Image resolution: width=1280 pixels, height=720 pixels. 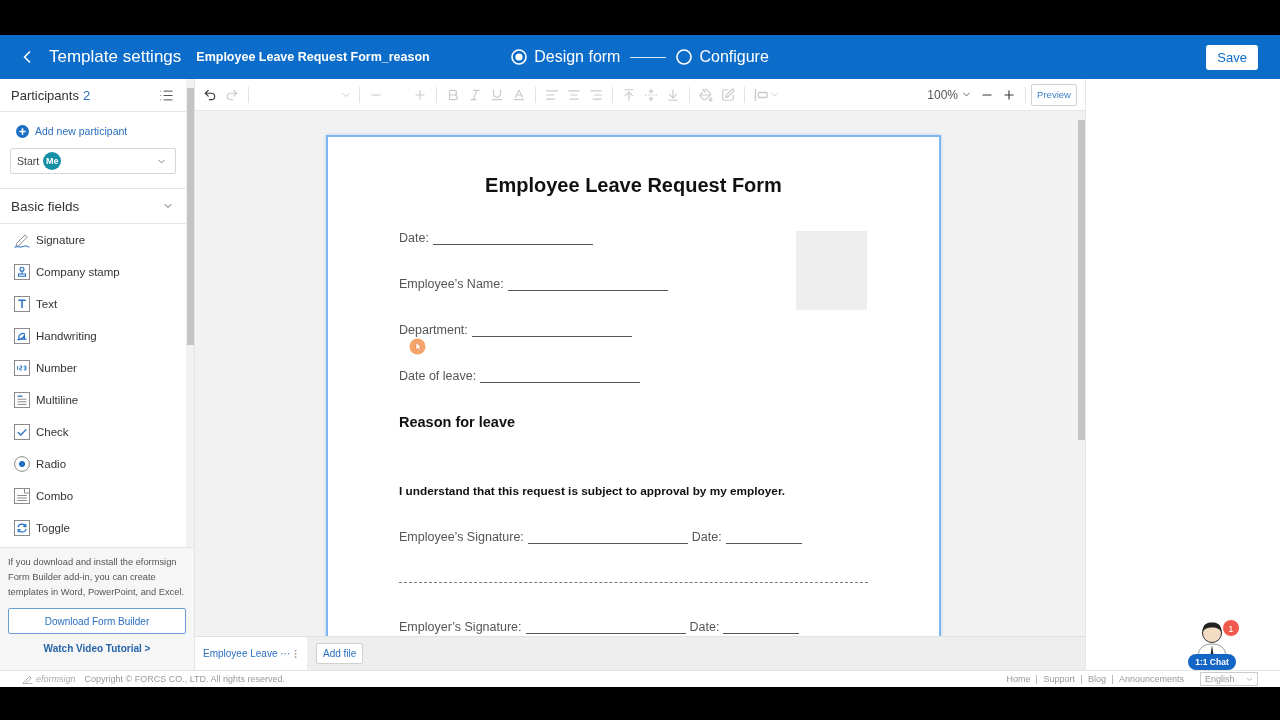 What do you see at coordinates (1009, 94) in the screenshot?
I see `zoom-in-icon` at bounding box center [1009, 94].